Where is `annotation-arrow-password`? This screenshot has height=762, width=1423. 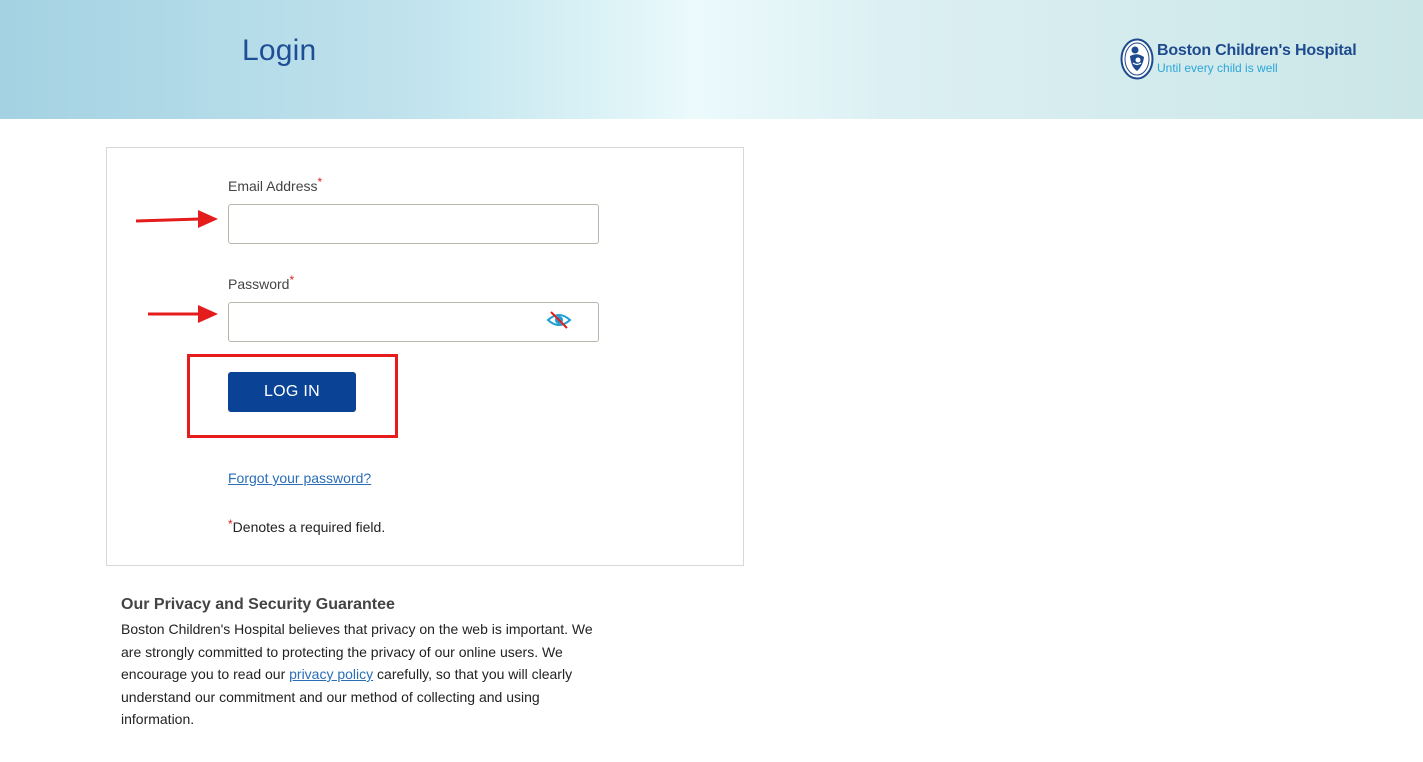
annotation-arrow-password is located at coordinates (183, 314).